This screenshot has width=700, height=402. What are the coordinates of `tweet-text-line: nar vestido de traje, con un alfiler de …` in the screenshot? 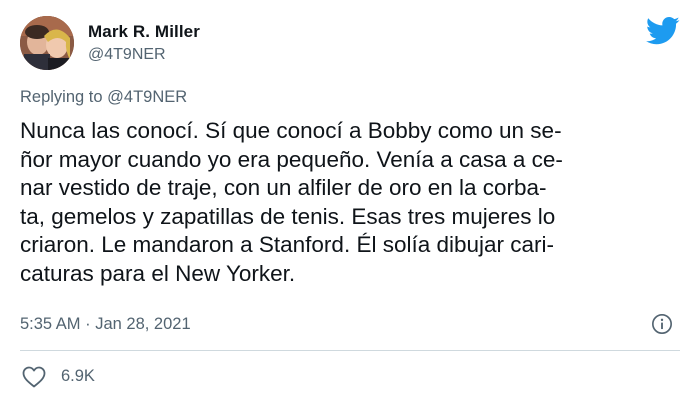 It's located at (283, 187).